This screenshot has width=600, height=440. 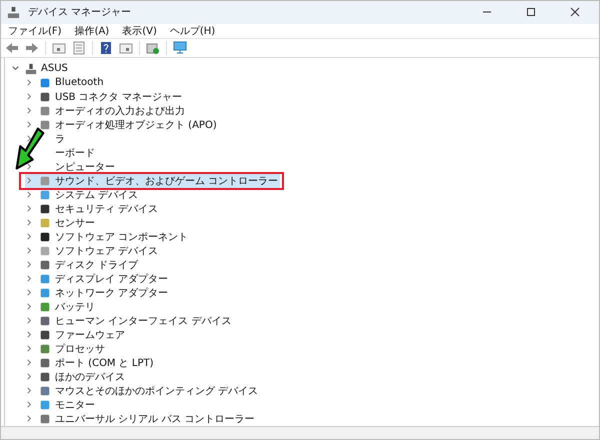 What do you see at coordinates (575, 12) in the screenshot?
I see `close-icon` at bounding box center [575, 12].